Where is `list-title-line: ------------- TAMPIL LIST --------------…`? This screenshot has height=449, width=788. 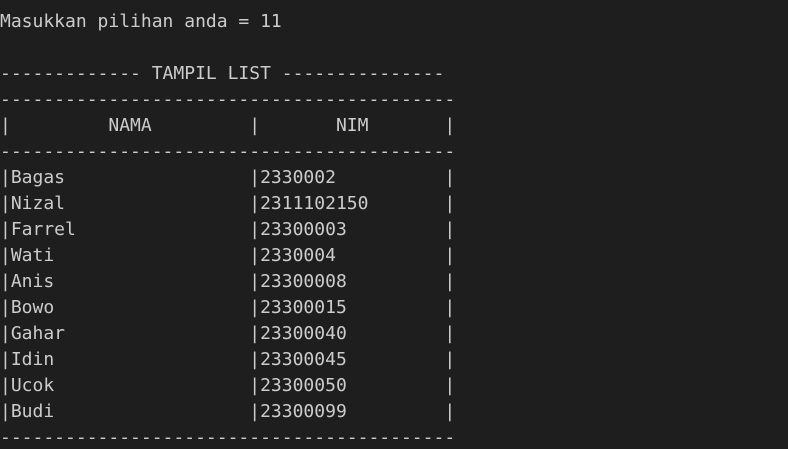
list-title-line: ------------- TAMPIL LIST --------------… is located at coordinates (222, 73).